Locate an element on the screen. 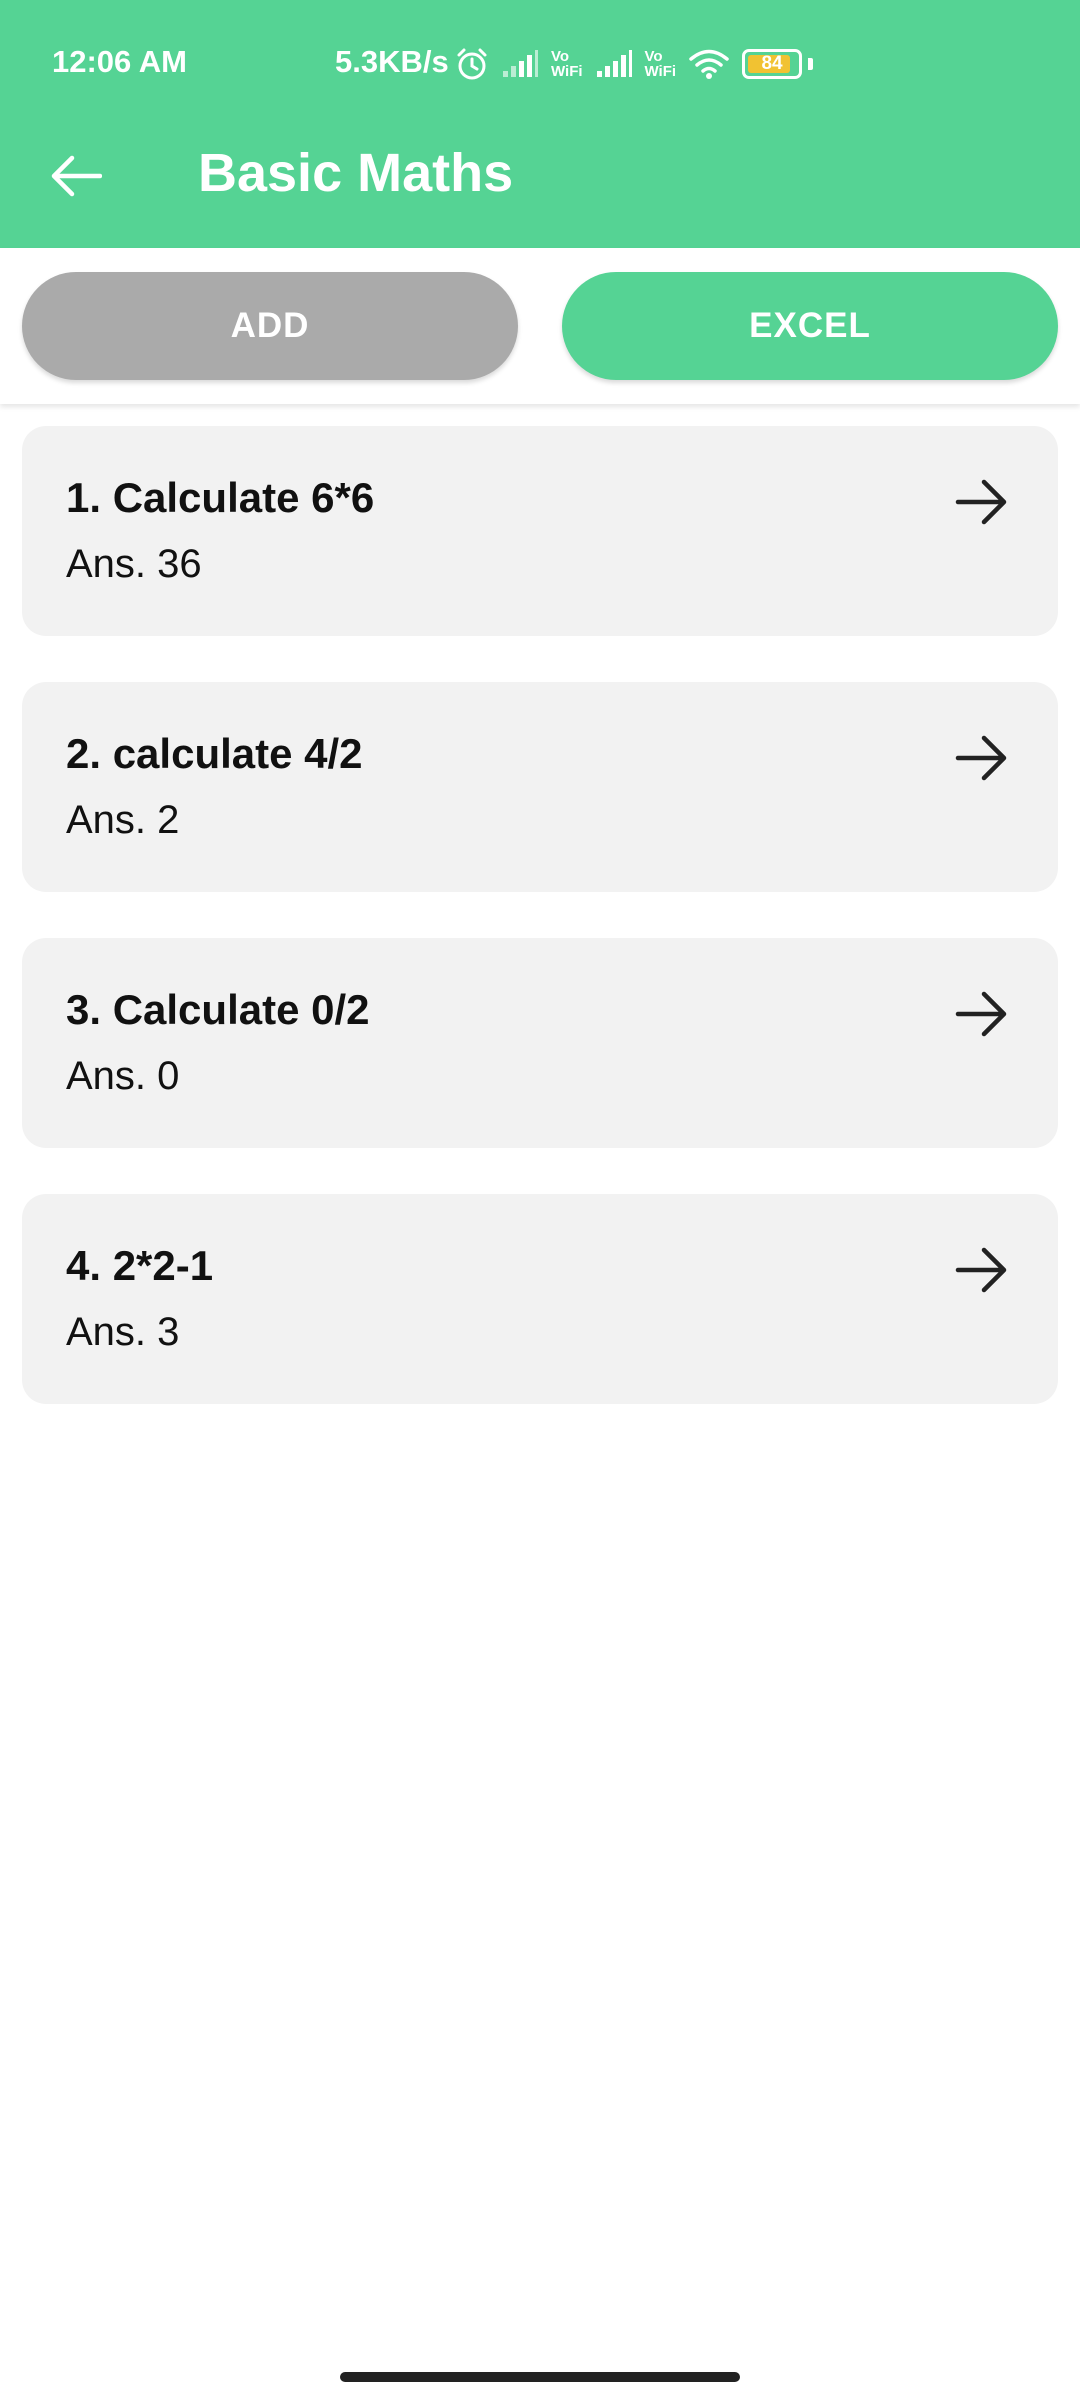  question-text: 2. calculate 4/2 is located at coordinates (214, 753).